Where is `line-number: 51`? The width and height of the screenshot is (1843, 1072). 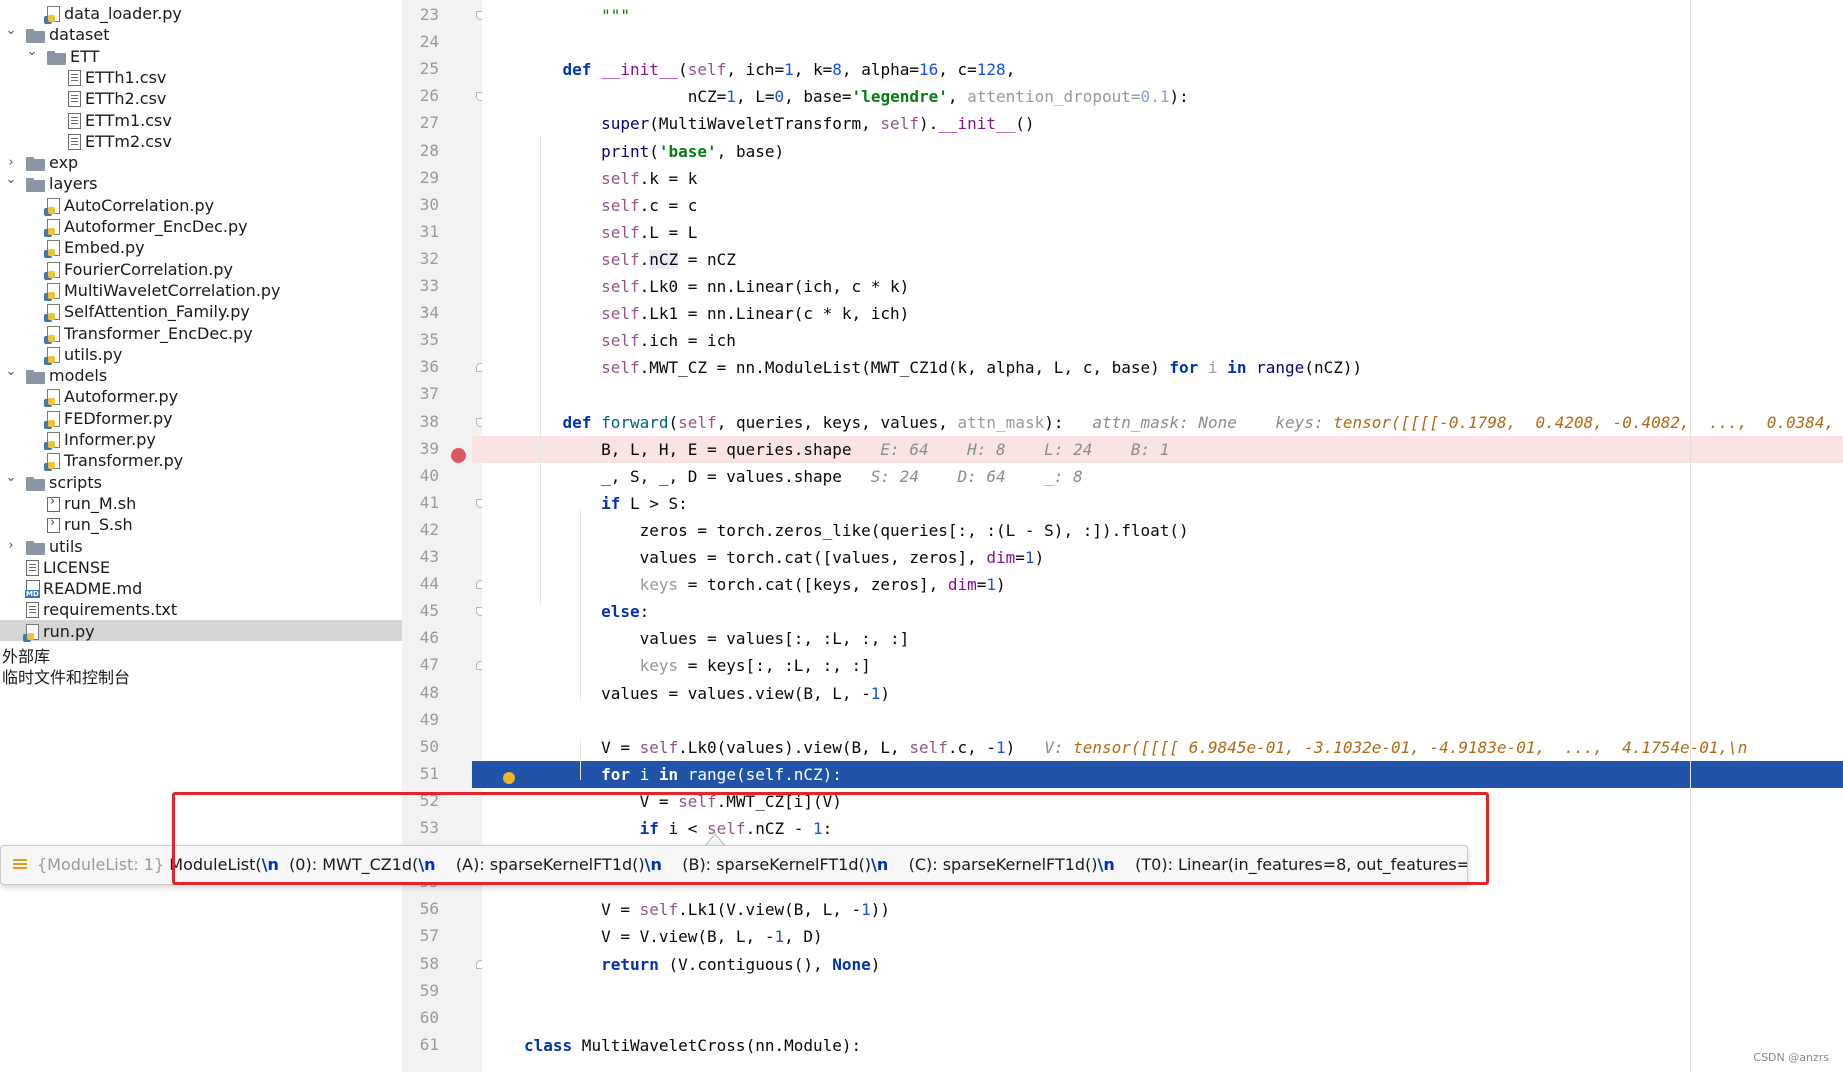 line-number: 51 is located at coordinates (429, 773).